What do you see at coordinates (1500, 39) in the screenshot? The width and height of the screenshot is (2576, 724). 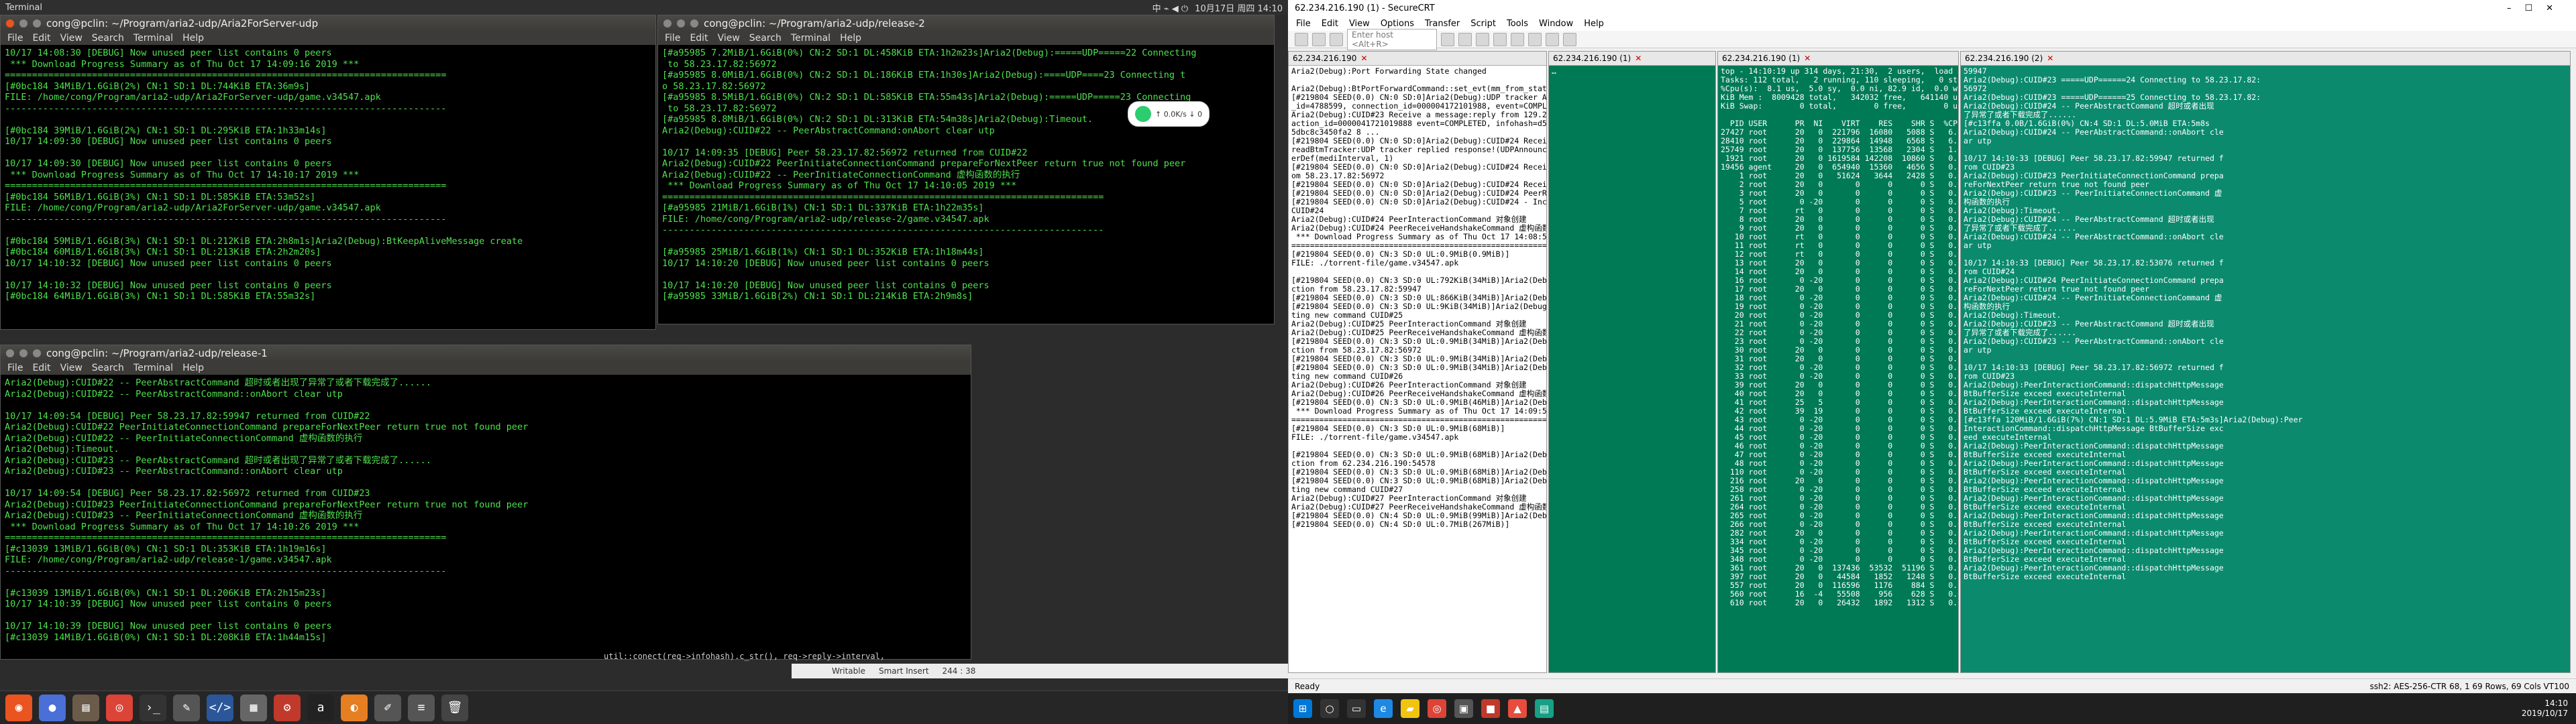 I see `print-icon` at bounding box center [1500, 39].